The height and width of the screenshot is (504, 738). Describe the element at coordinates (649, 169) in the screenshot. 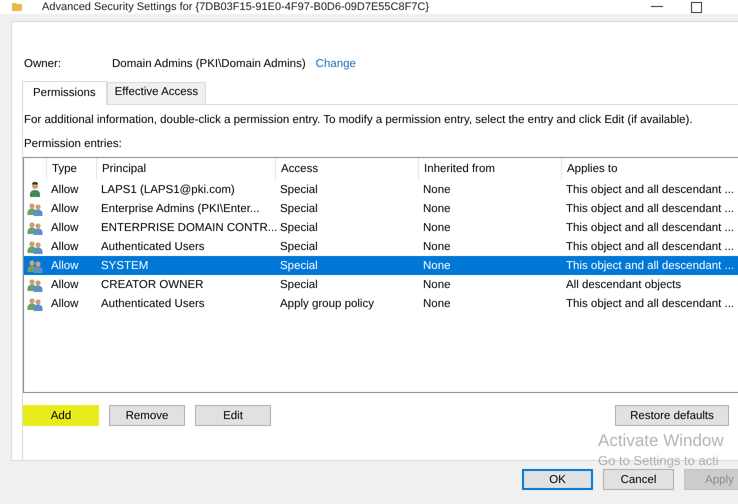

I see `column-header: Applies to` at that location.